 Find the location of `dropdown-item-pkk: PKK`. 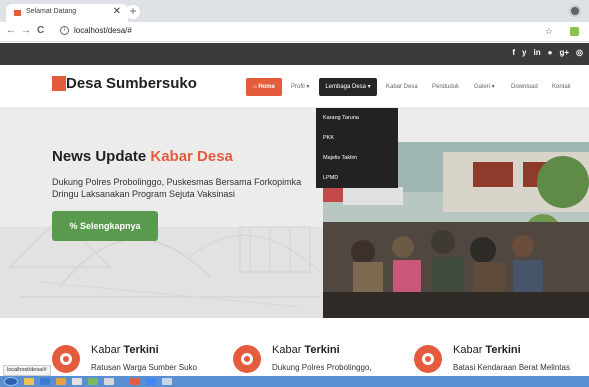

dropdown-item-pkk: PKK is located at coordinates (328, 138).